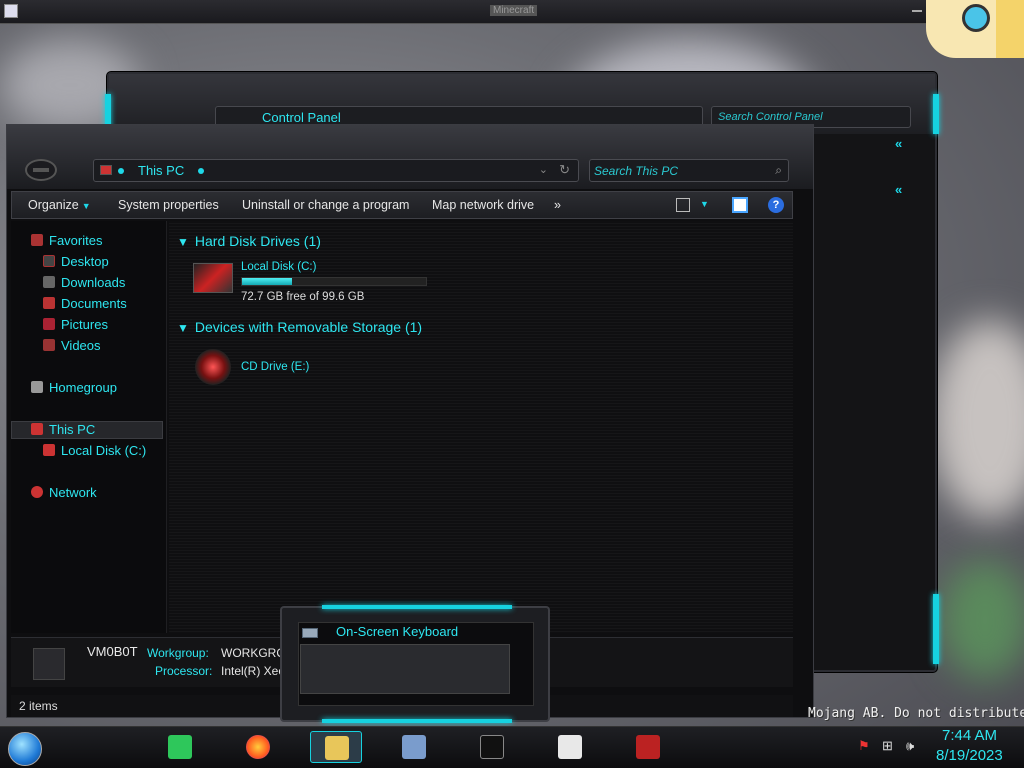 The height and width of the screenshot is (768, 1024). Describe the element at coordinates (25, 749) in the screenshot. I see `start-button` at that location.